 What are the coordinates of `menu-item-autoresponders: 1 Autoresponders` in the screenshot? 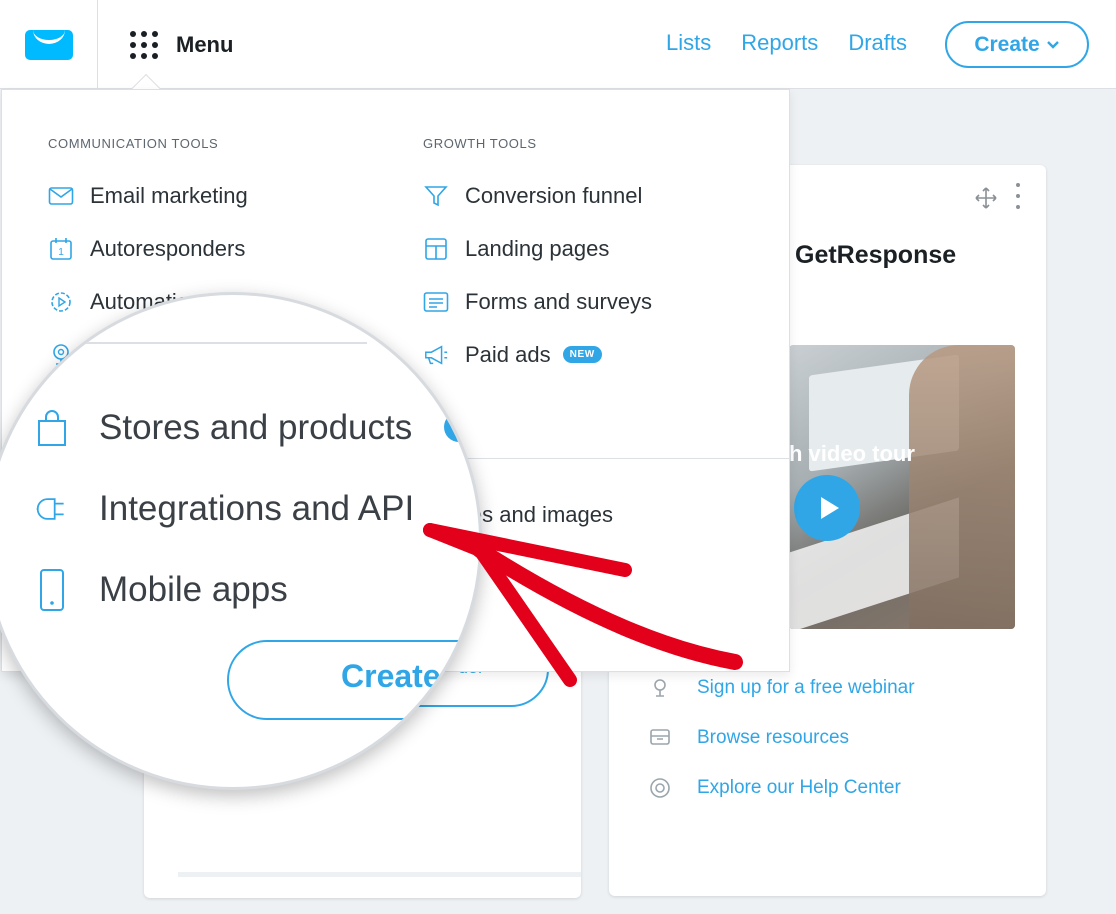 It's located at (148, 248).